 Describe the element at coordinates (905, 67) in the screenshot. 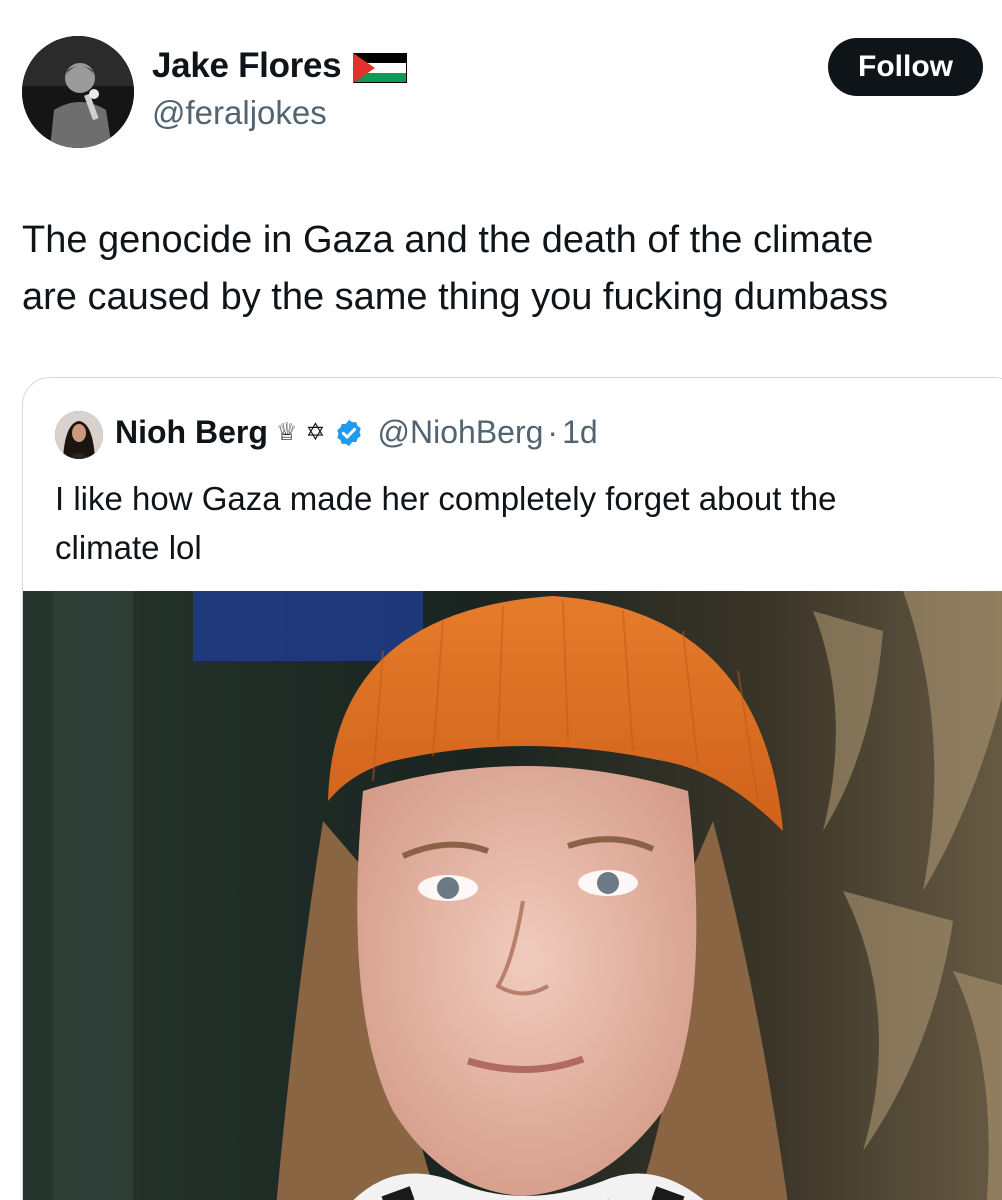

I see `follow-button: Follow` at that location.